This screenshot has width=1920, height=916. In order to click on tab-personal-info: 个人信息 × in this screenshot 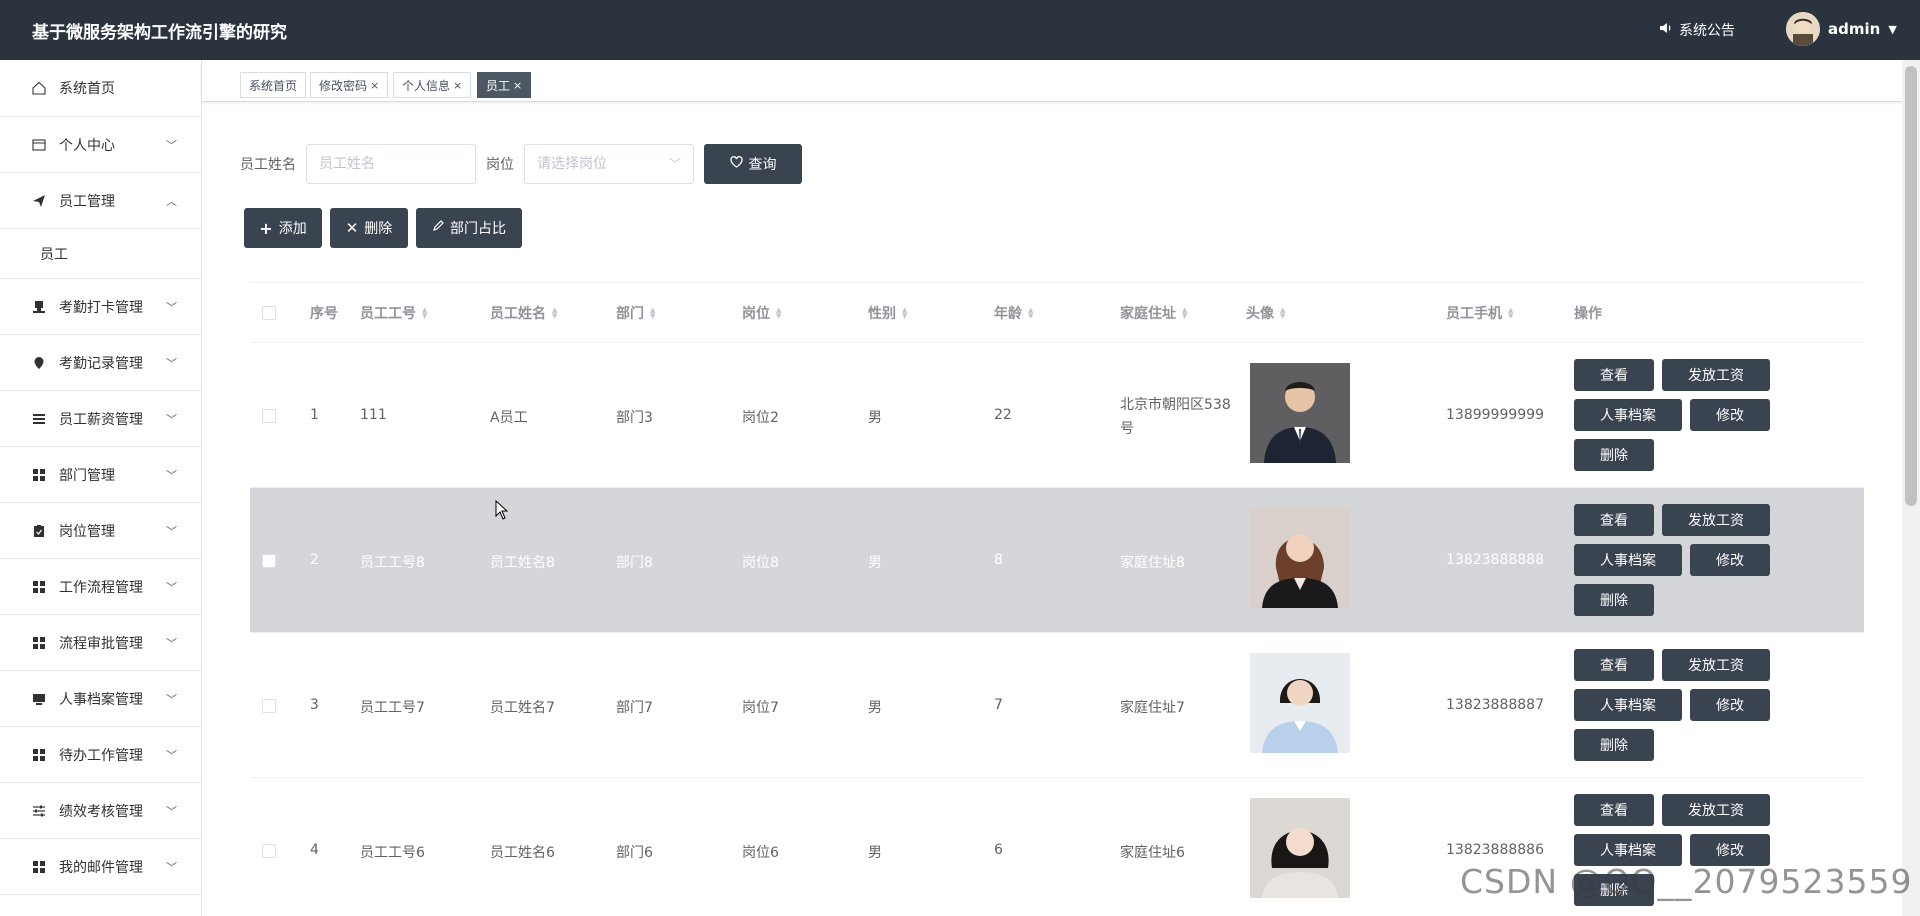, I will do `click(432, 85)`.